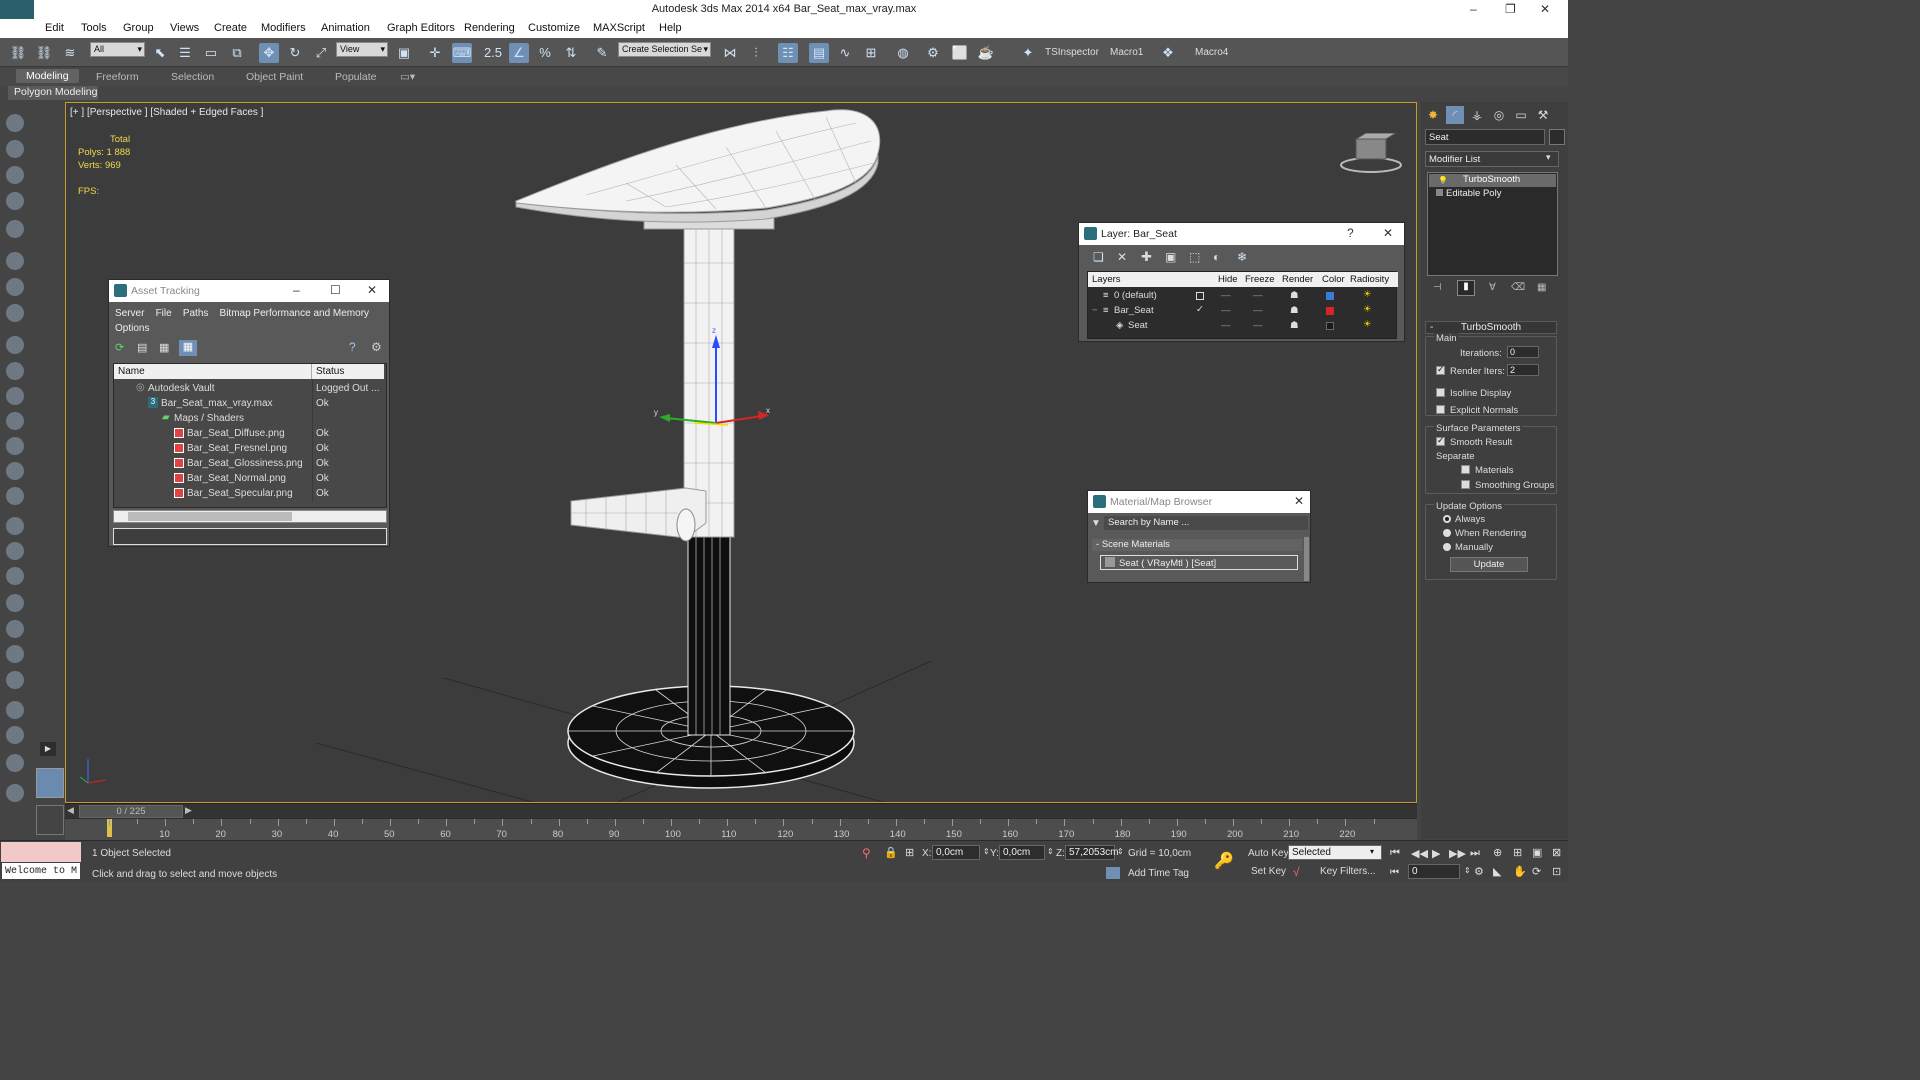  I want to click on menu-maxscript: MAXScript, so click(619, 28).